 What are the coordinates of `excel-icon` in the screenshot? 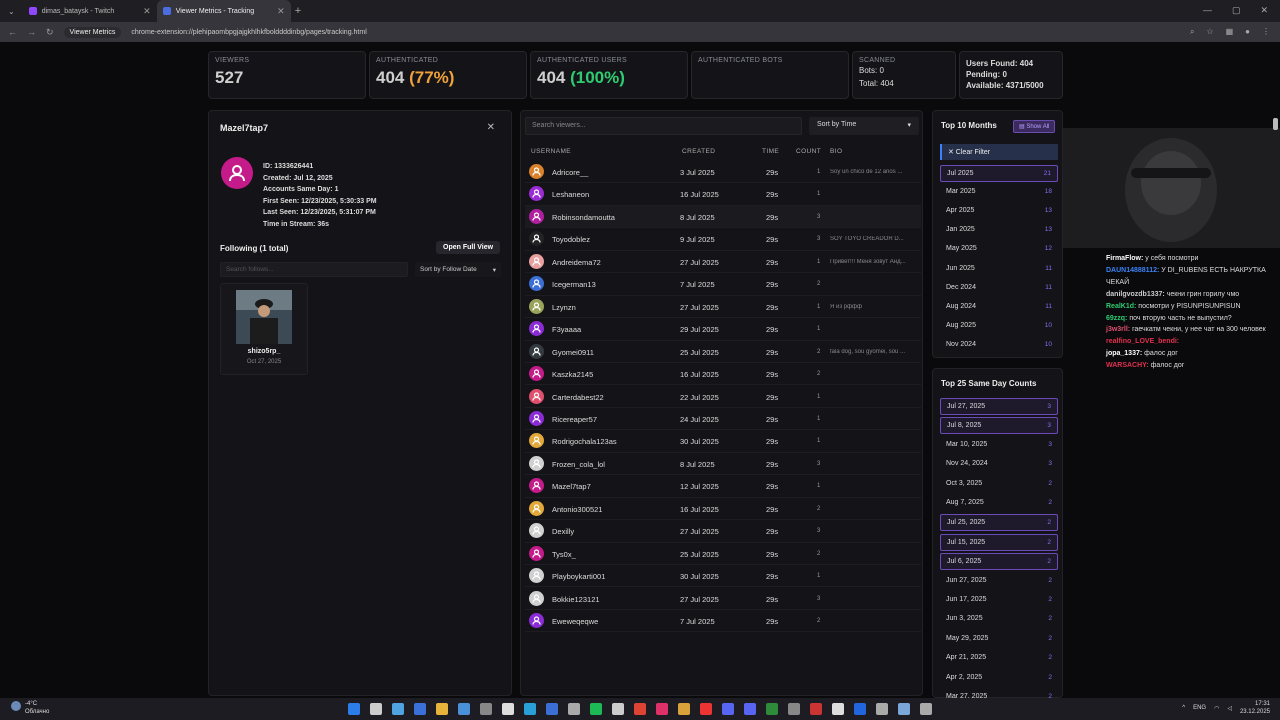 It's located at (772, 709).